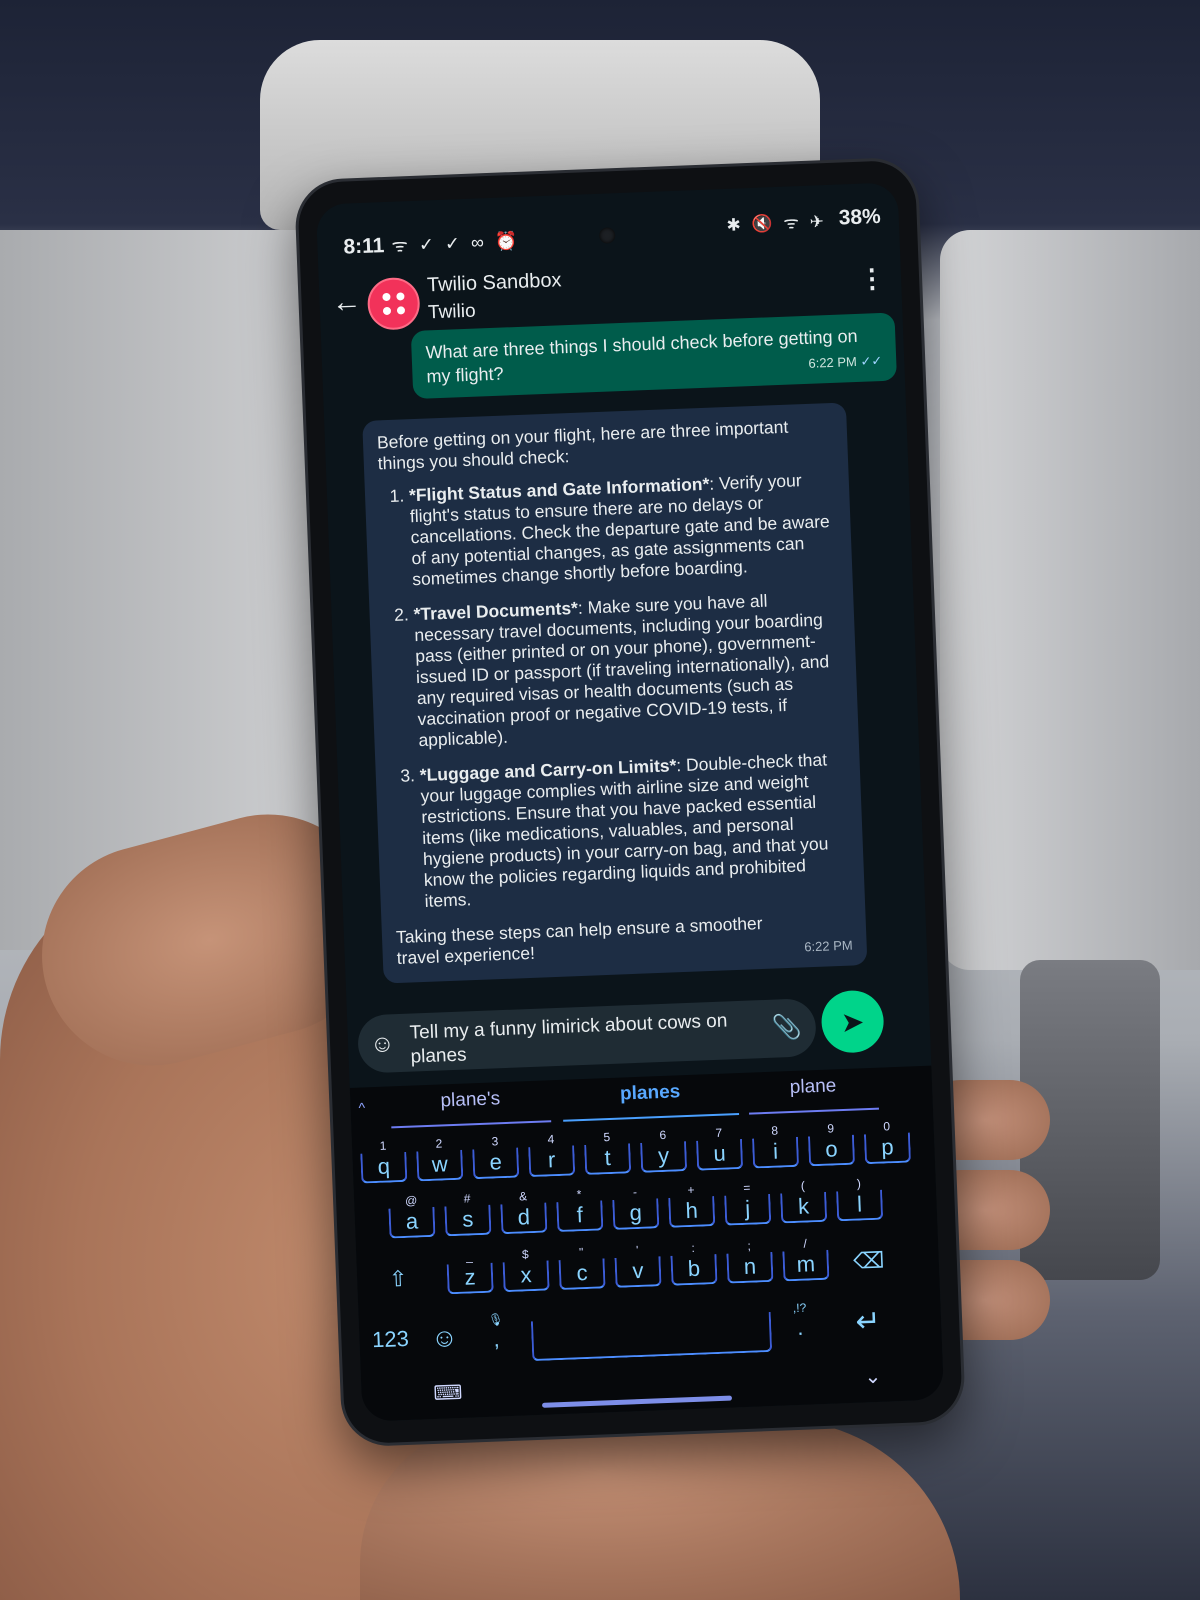  Describe the element at coordinates (638, 1265) in the screenshot. I see `key-v: ' v` at that location.